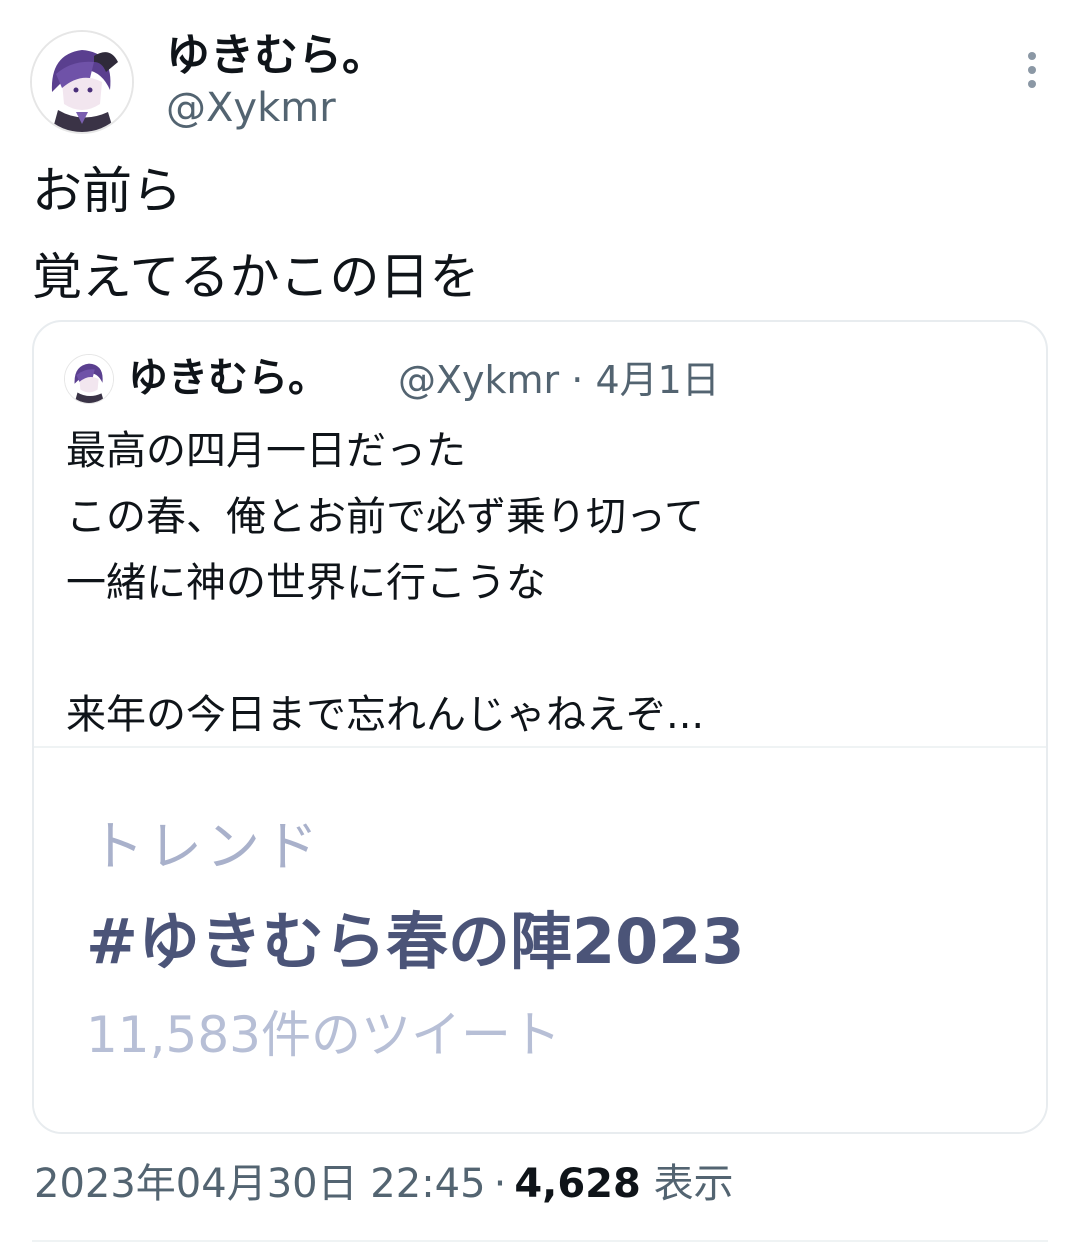  What do you see at coordinates (206, 846) in the screenshot?
I see `trend-label: トレンド` at bounding box center [206, 846].